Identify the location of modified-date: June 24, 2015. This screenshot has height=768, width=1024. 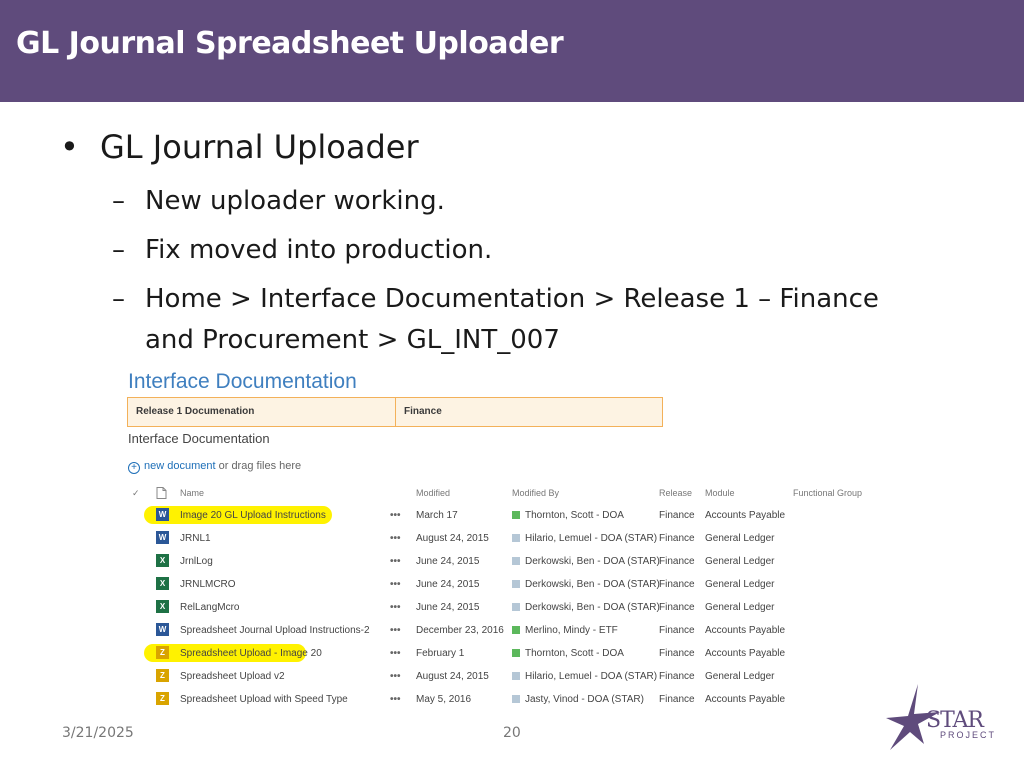
(448, 607).